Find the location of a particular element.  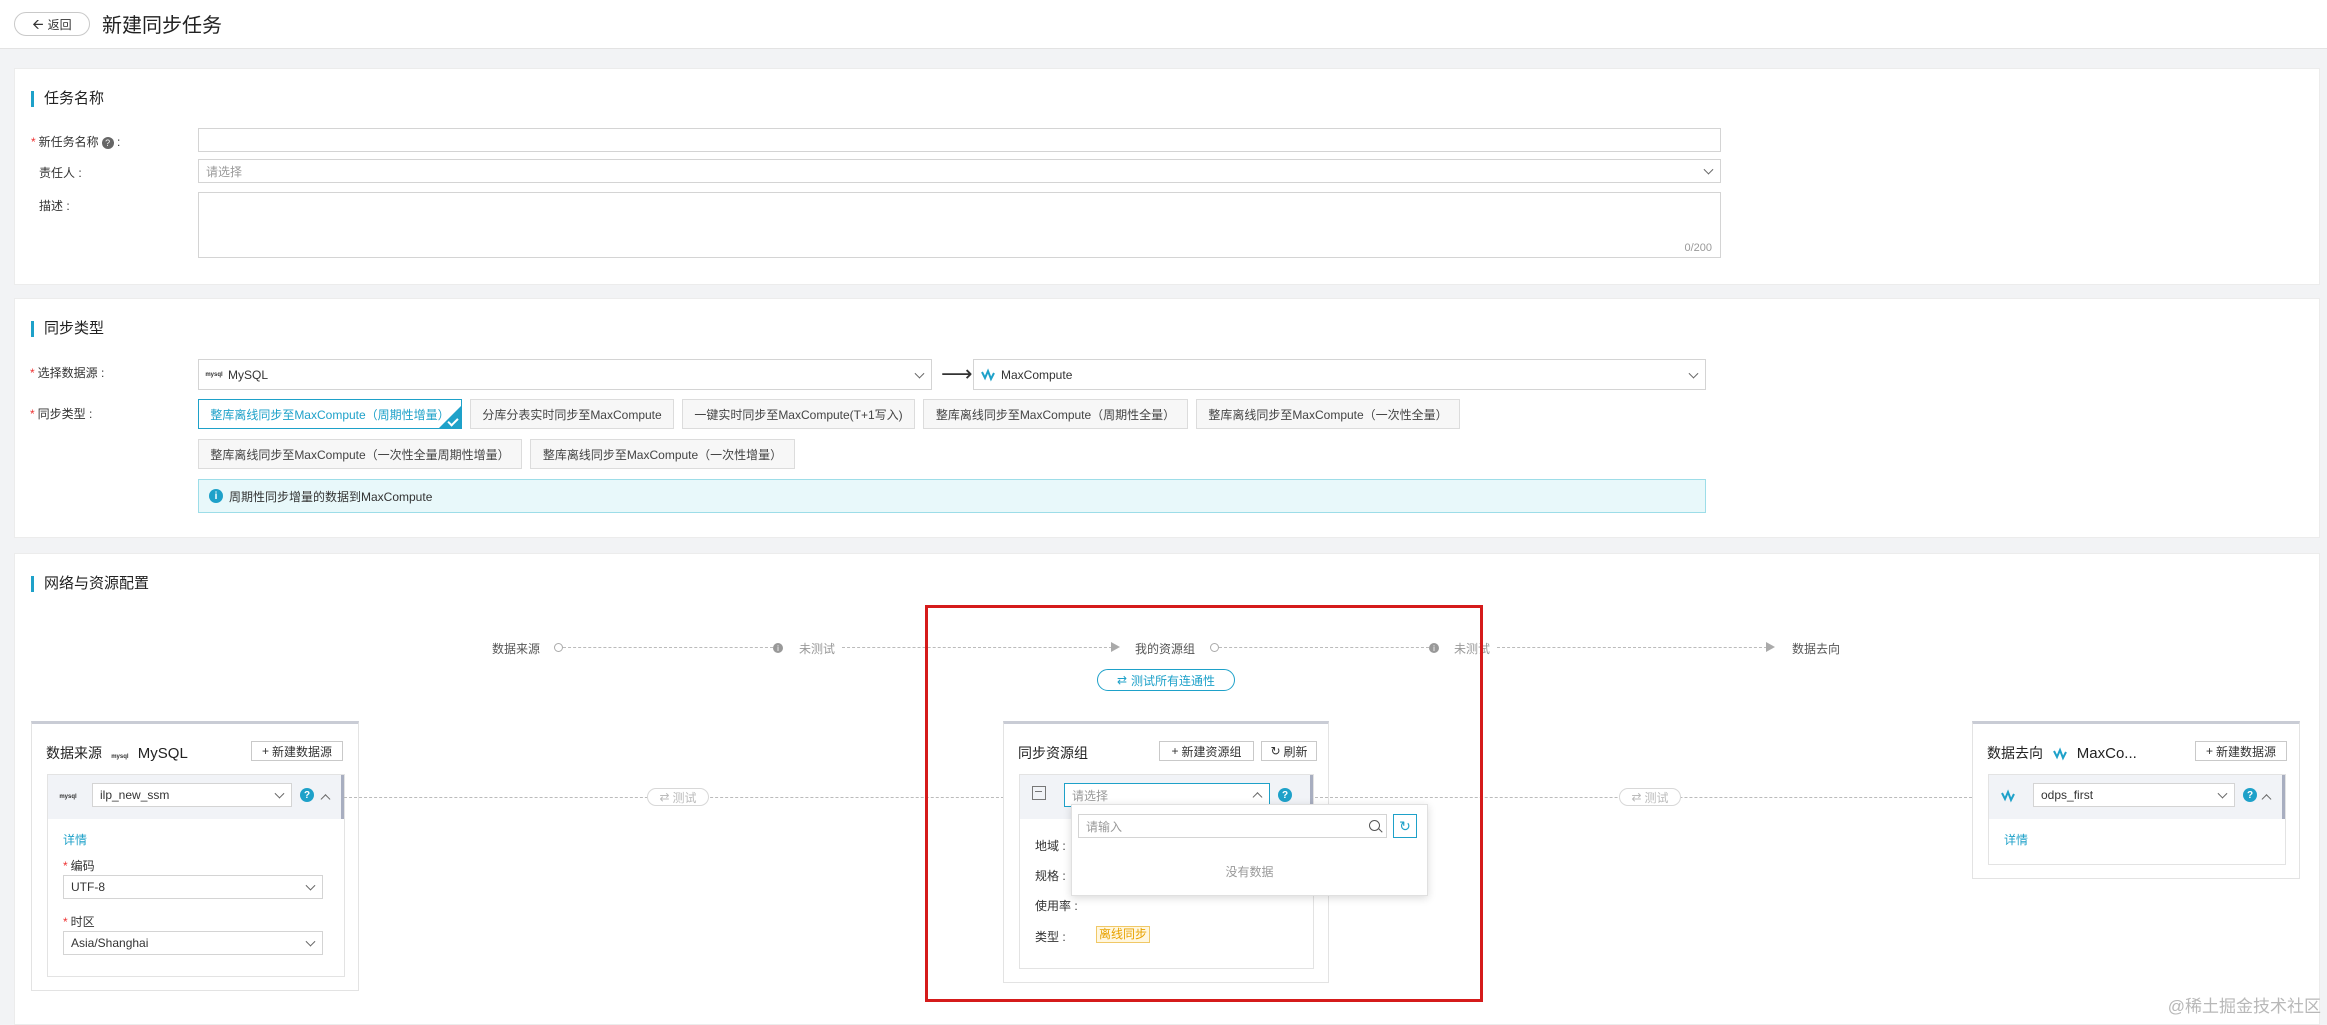

timezone-label: * 时区 is located at coordinates (79, 922).